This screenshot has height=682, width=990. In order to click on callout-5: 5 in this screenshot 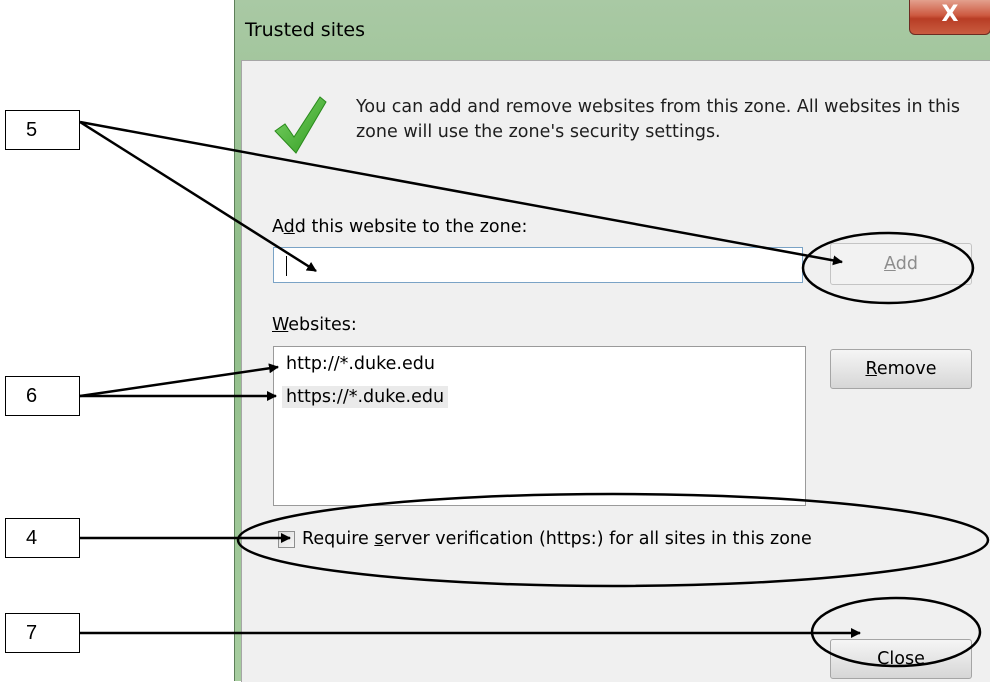, I will do `click(42, 130)`.